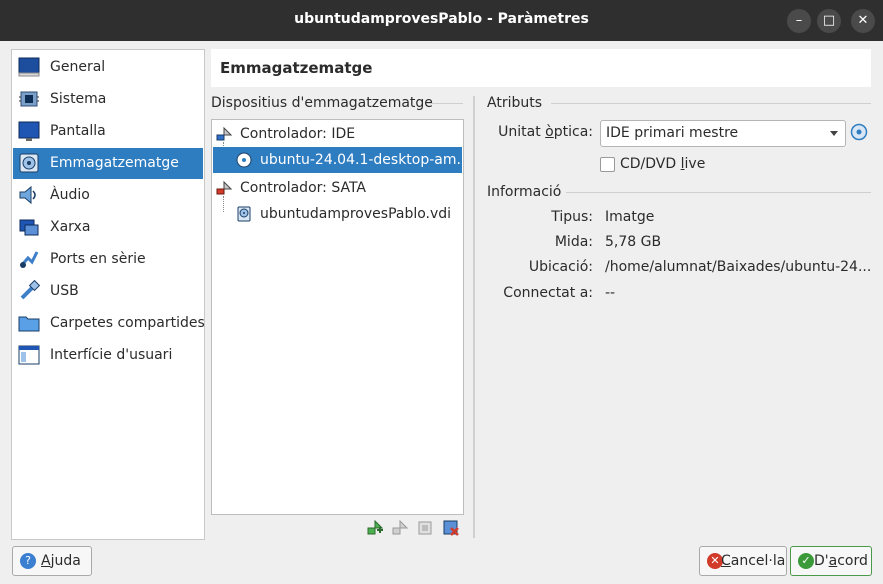 This screenshot has width=883, height=584. Describe the element at coordinates (29, 163) in the screenshot. I see `disk-icon` at that location.